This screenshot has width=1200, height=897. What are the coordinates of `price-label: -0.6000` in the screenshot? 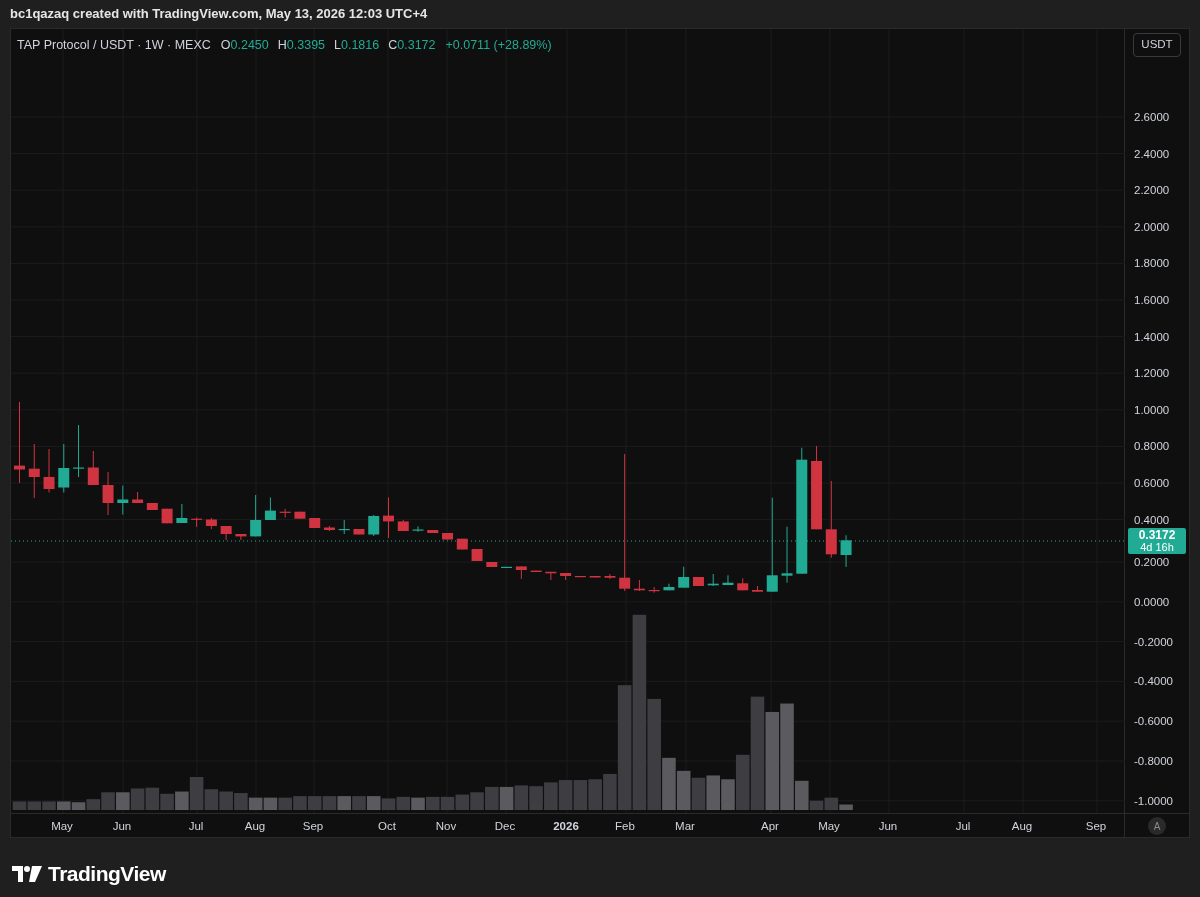 It's located at (1153, 721).